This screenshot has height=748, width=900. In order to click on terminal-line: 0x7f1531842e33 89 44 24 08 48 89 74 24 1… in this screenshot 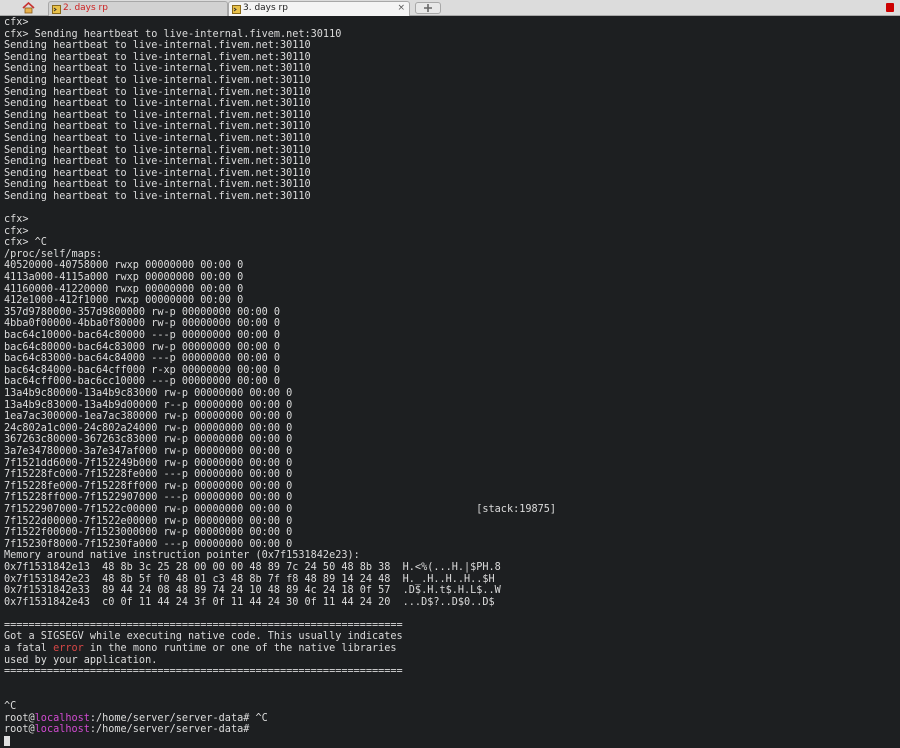, I will do `click(252, 591)`.